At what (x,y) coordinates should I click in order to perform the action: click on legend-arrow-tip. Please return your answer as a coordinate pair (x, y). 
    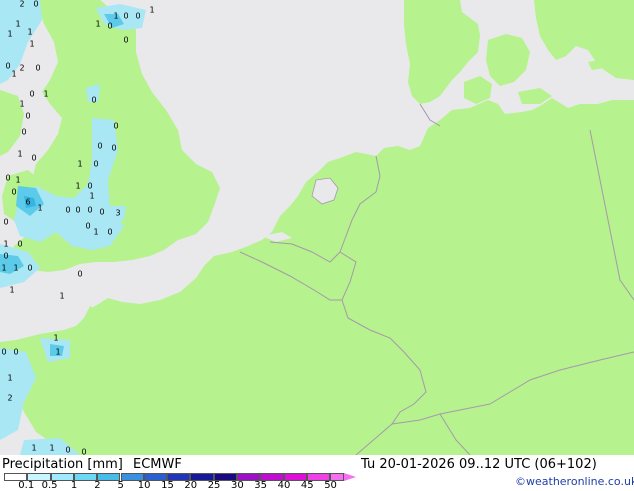
    Looking at the image, I should click on (350, 477).